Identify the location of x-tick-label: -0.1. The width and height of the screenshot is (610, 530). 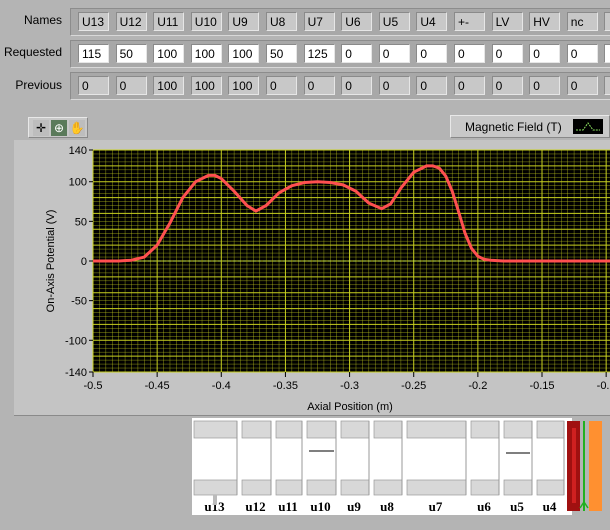
(603, 386).